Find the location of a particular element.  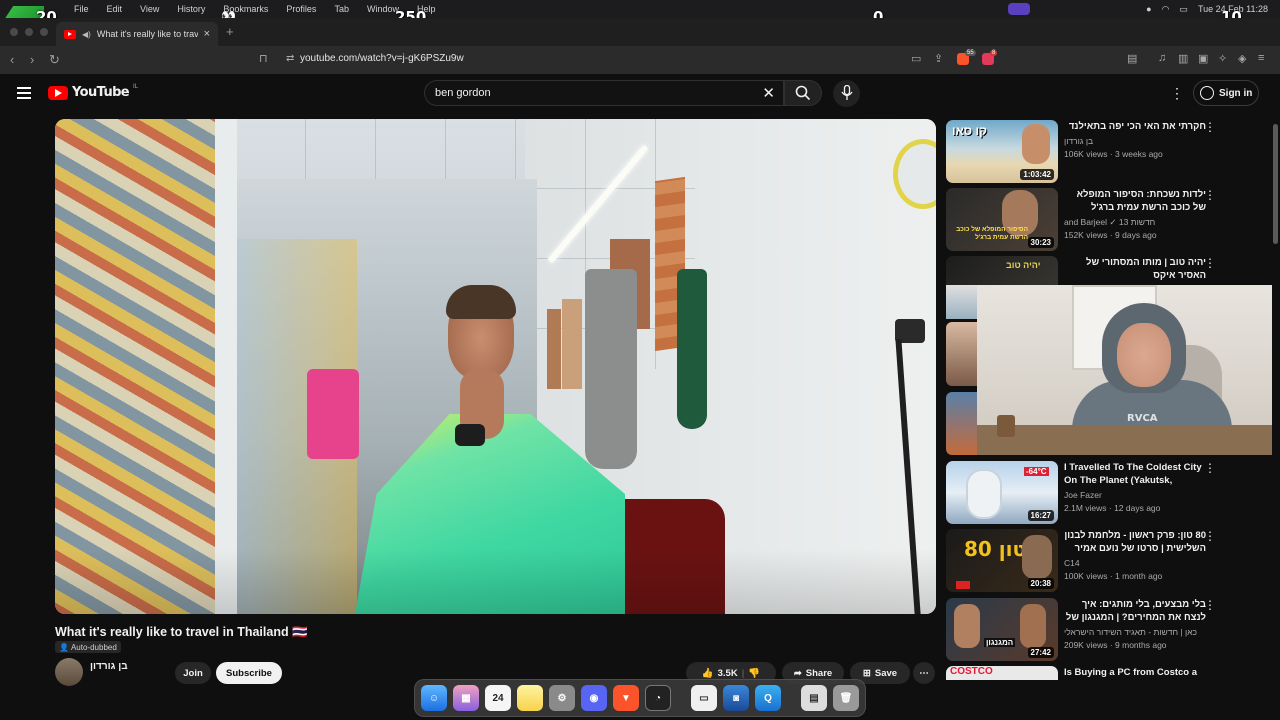

channel-name: C14 is located at coordinates (1072, 563).